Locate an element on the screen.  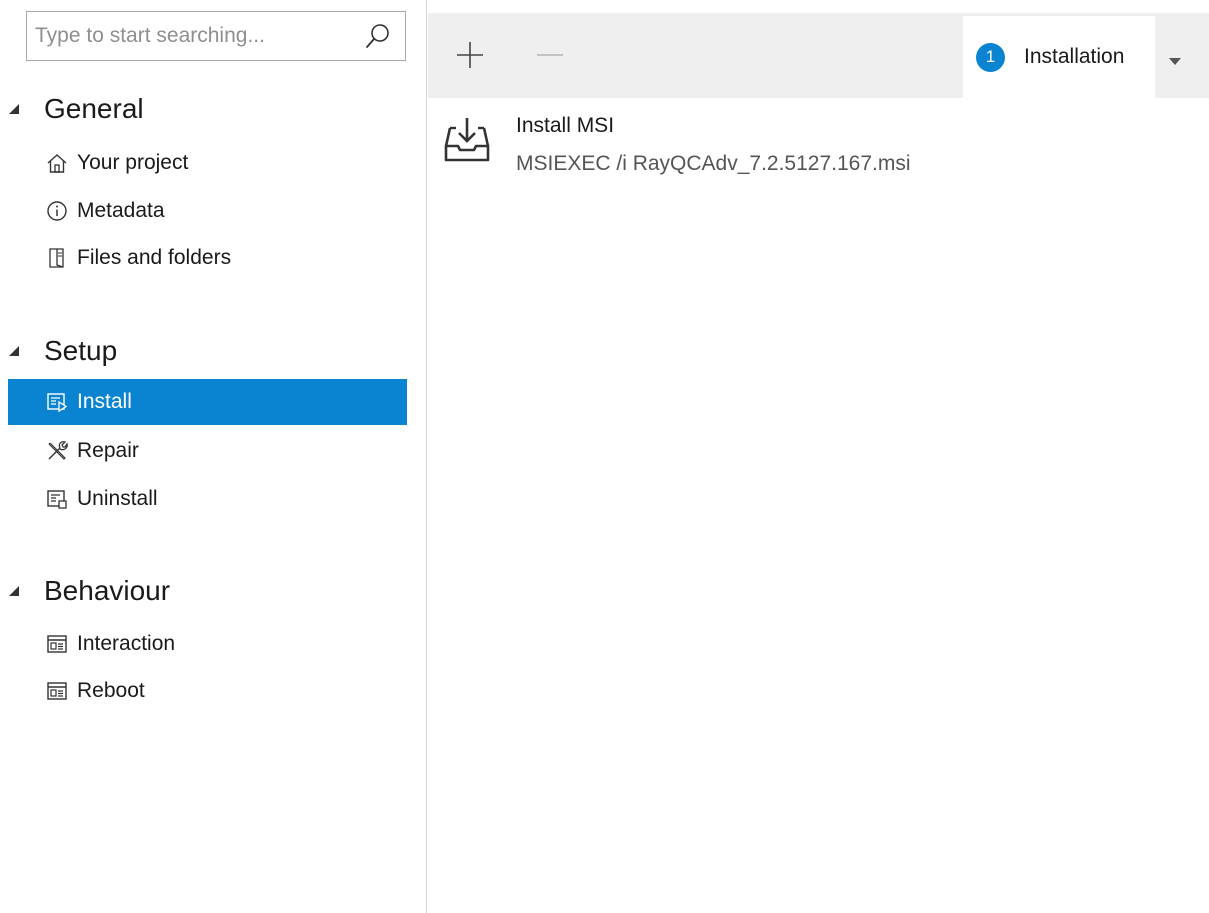
search-box is located at coordinates (216, 36).